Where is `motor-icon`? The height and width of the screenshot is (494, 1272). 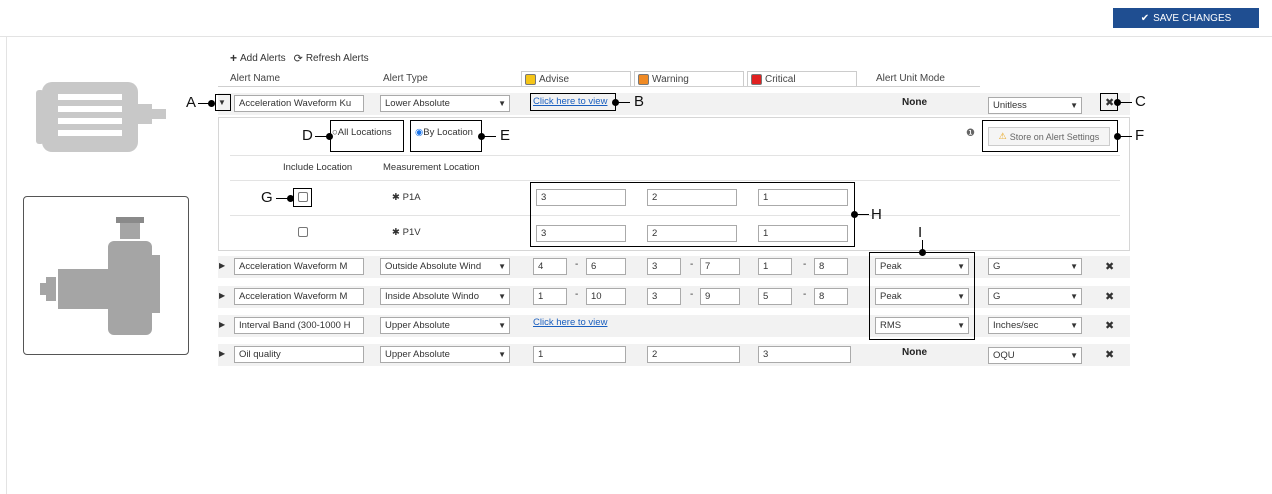 motor-icon is located at coordinates (101, 117).